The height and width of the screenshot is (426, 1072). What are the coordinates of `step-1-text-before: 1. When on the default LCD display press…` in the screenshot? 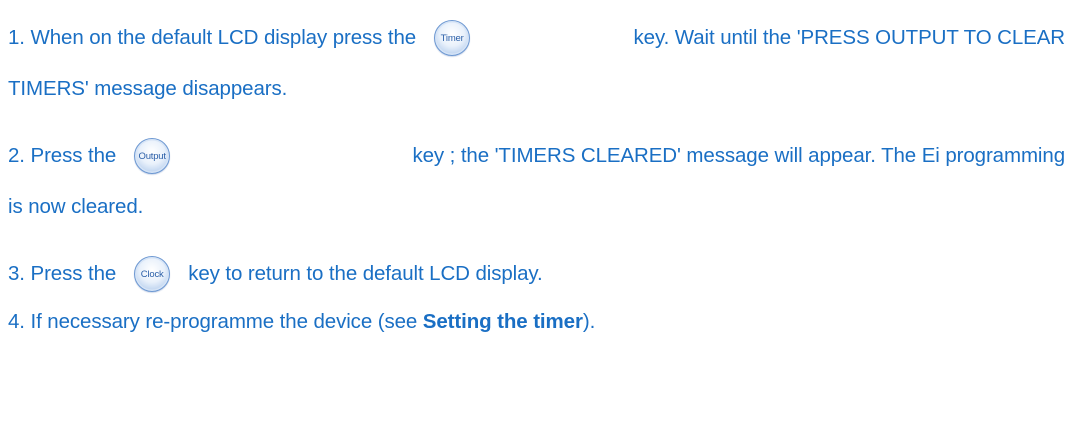 It's located at (212, 37).